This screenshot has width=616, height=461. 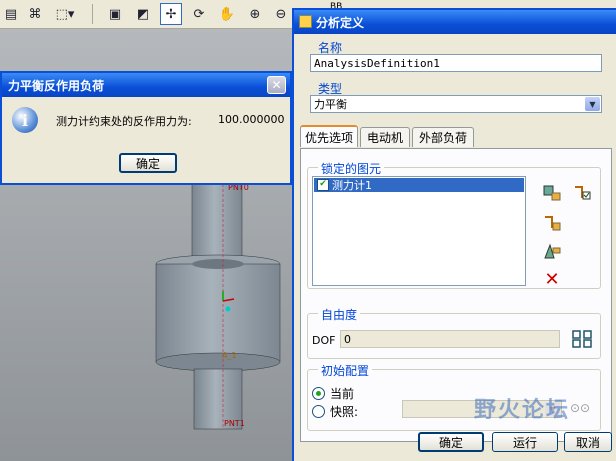 I want to click on checkbox-checked: ✔, so click(x=323, y=185).